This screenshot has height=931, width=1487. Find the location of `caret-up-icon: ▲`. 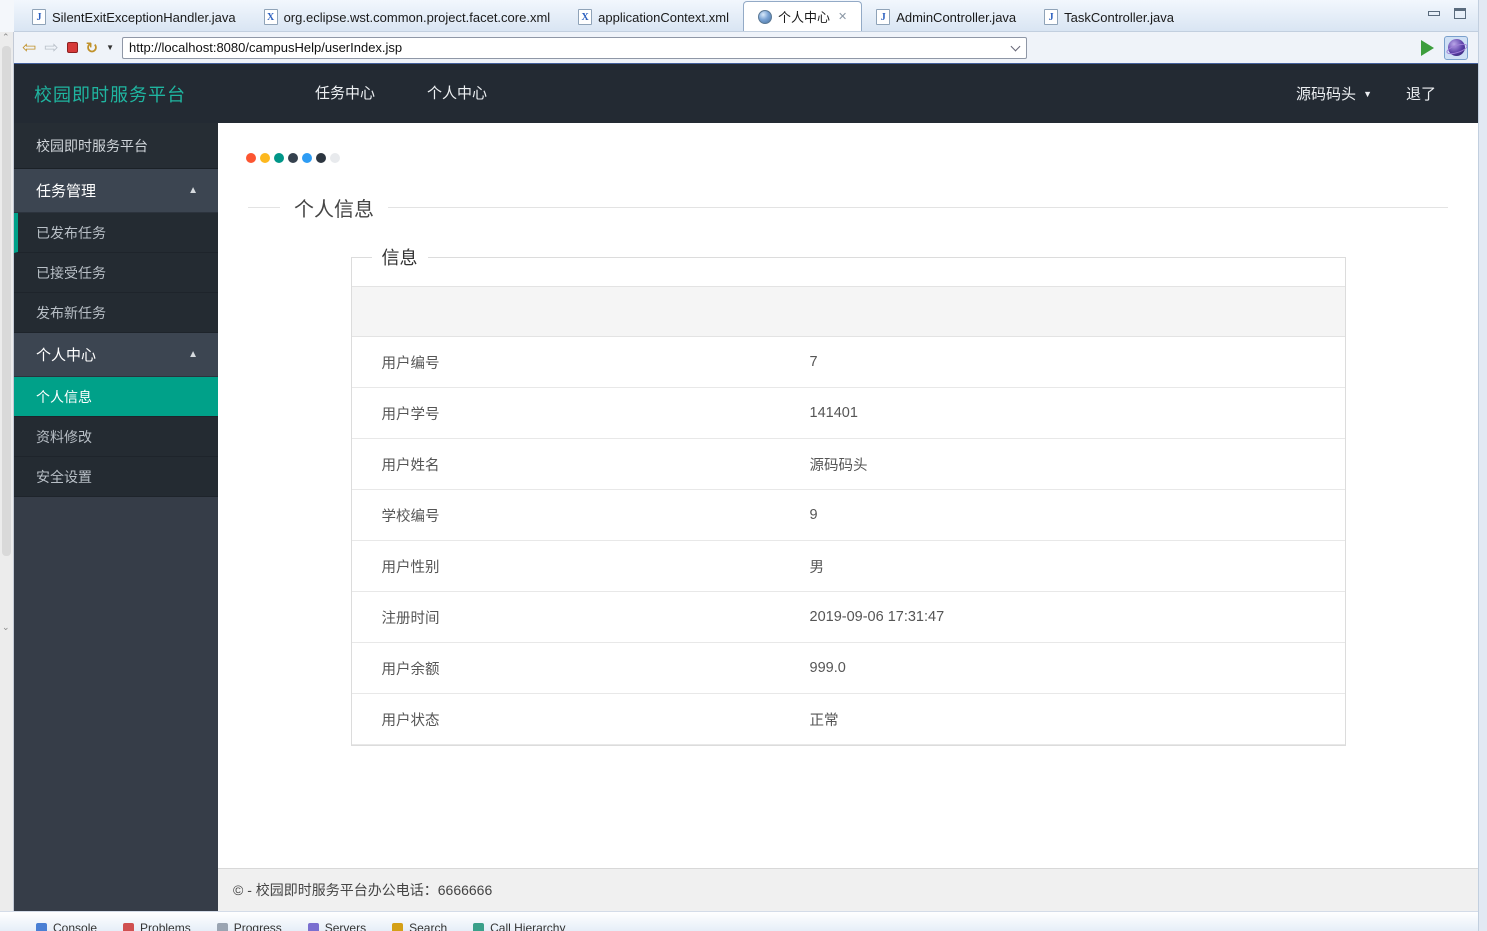

caret-up-icon: ▲ is located at coordinates (193, 354).